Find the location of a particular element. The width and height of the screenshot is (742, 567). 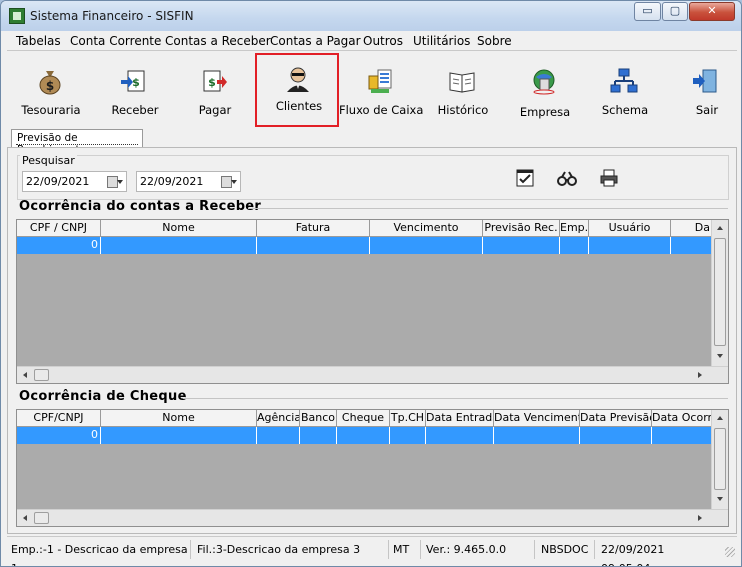

toolbar-button-schema: Schema is located at coordinates (625, 92).